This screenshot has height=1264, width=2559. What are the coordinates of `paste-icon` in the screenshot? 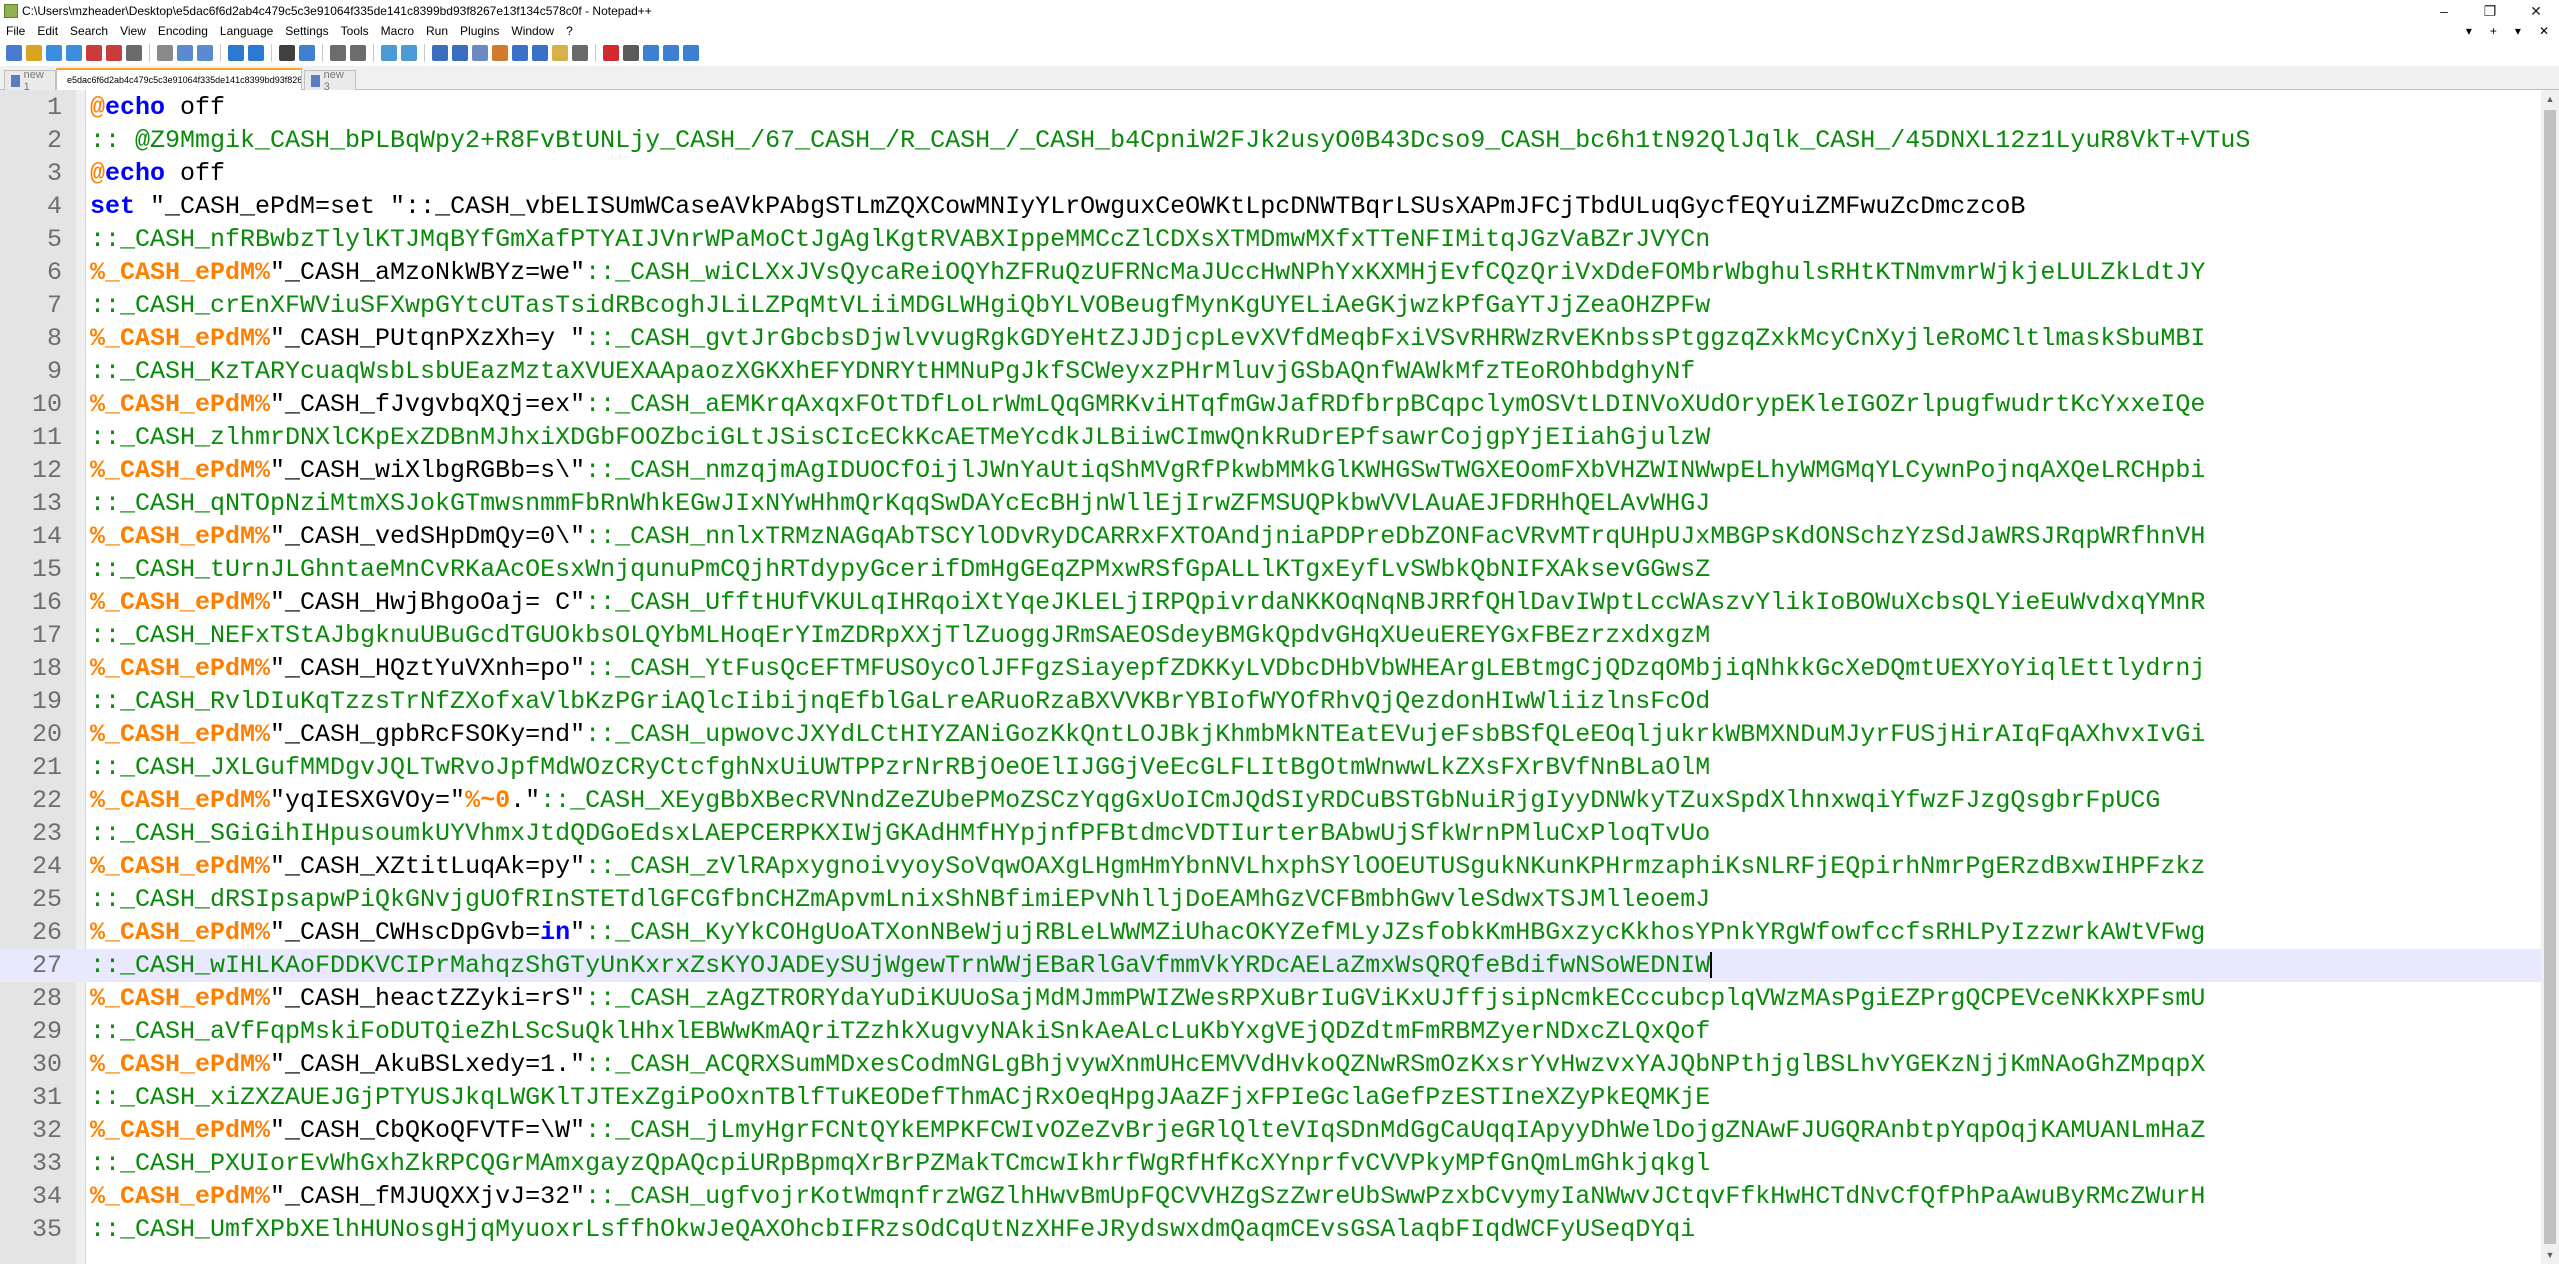 It's located at (205, 53).